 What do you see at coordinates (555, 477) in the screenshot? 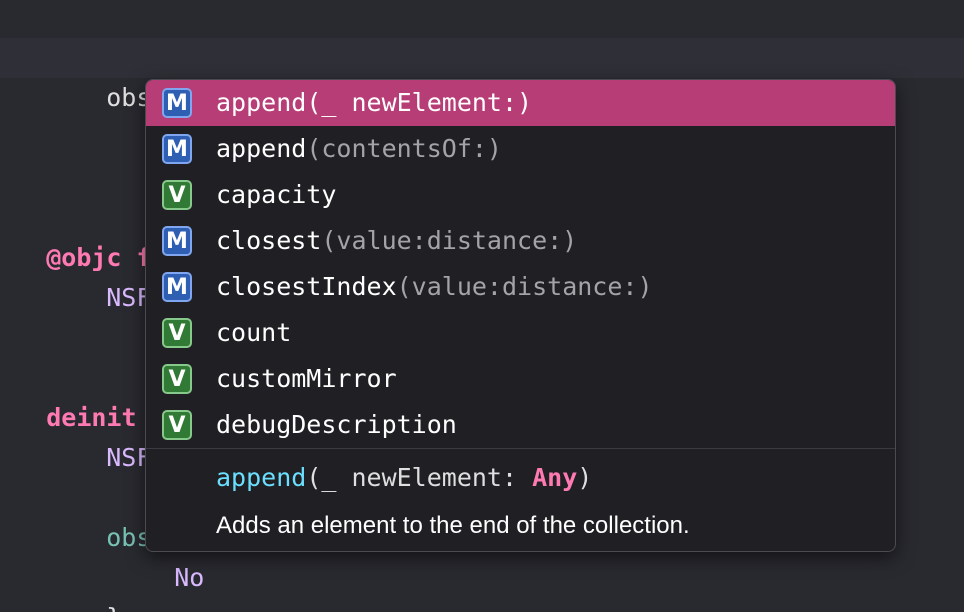
I see `signature-type: Any` at bounding box center [555, 477].